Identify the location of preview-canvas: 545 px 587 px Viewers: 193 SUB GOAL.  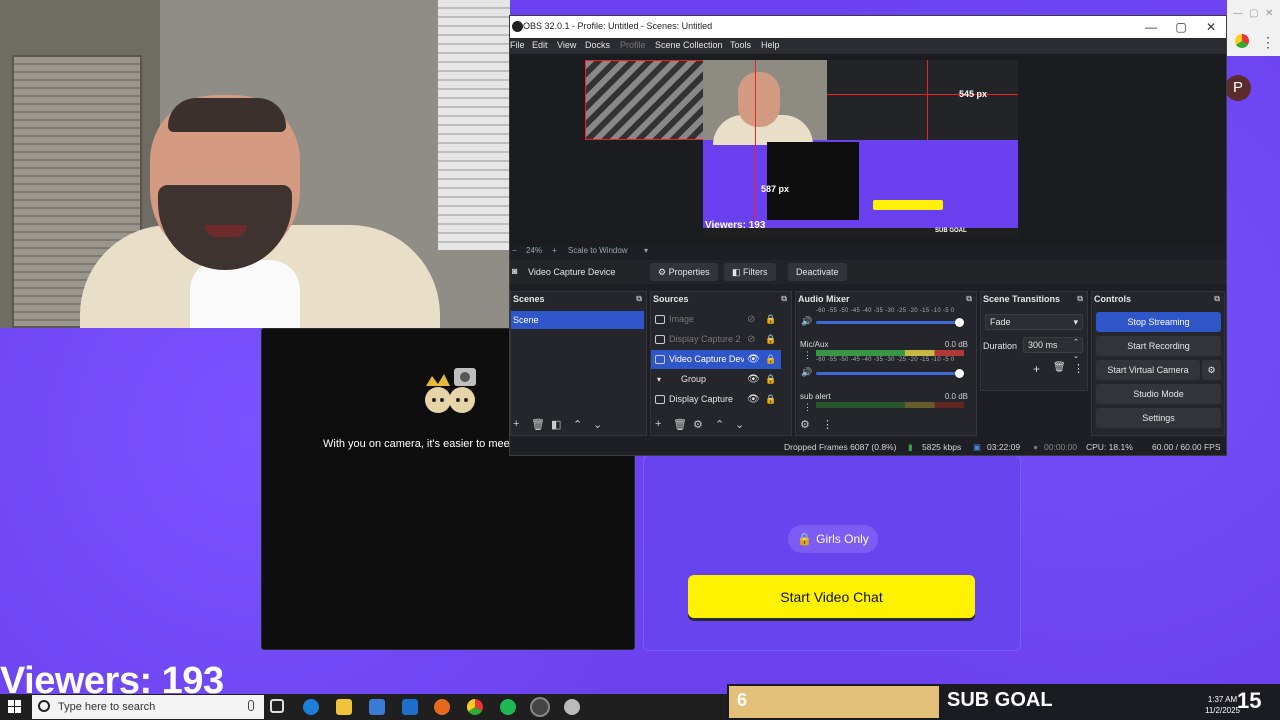
(860, 148).